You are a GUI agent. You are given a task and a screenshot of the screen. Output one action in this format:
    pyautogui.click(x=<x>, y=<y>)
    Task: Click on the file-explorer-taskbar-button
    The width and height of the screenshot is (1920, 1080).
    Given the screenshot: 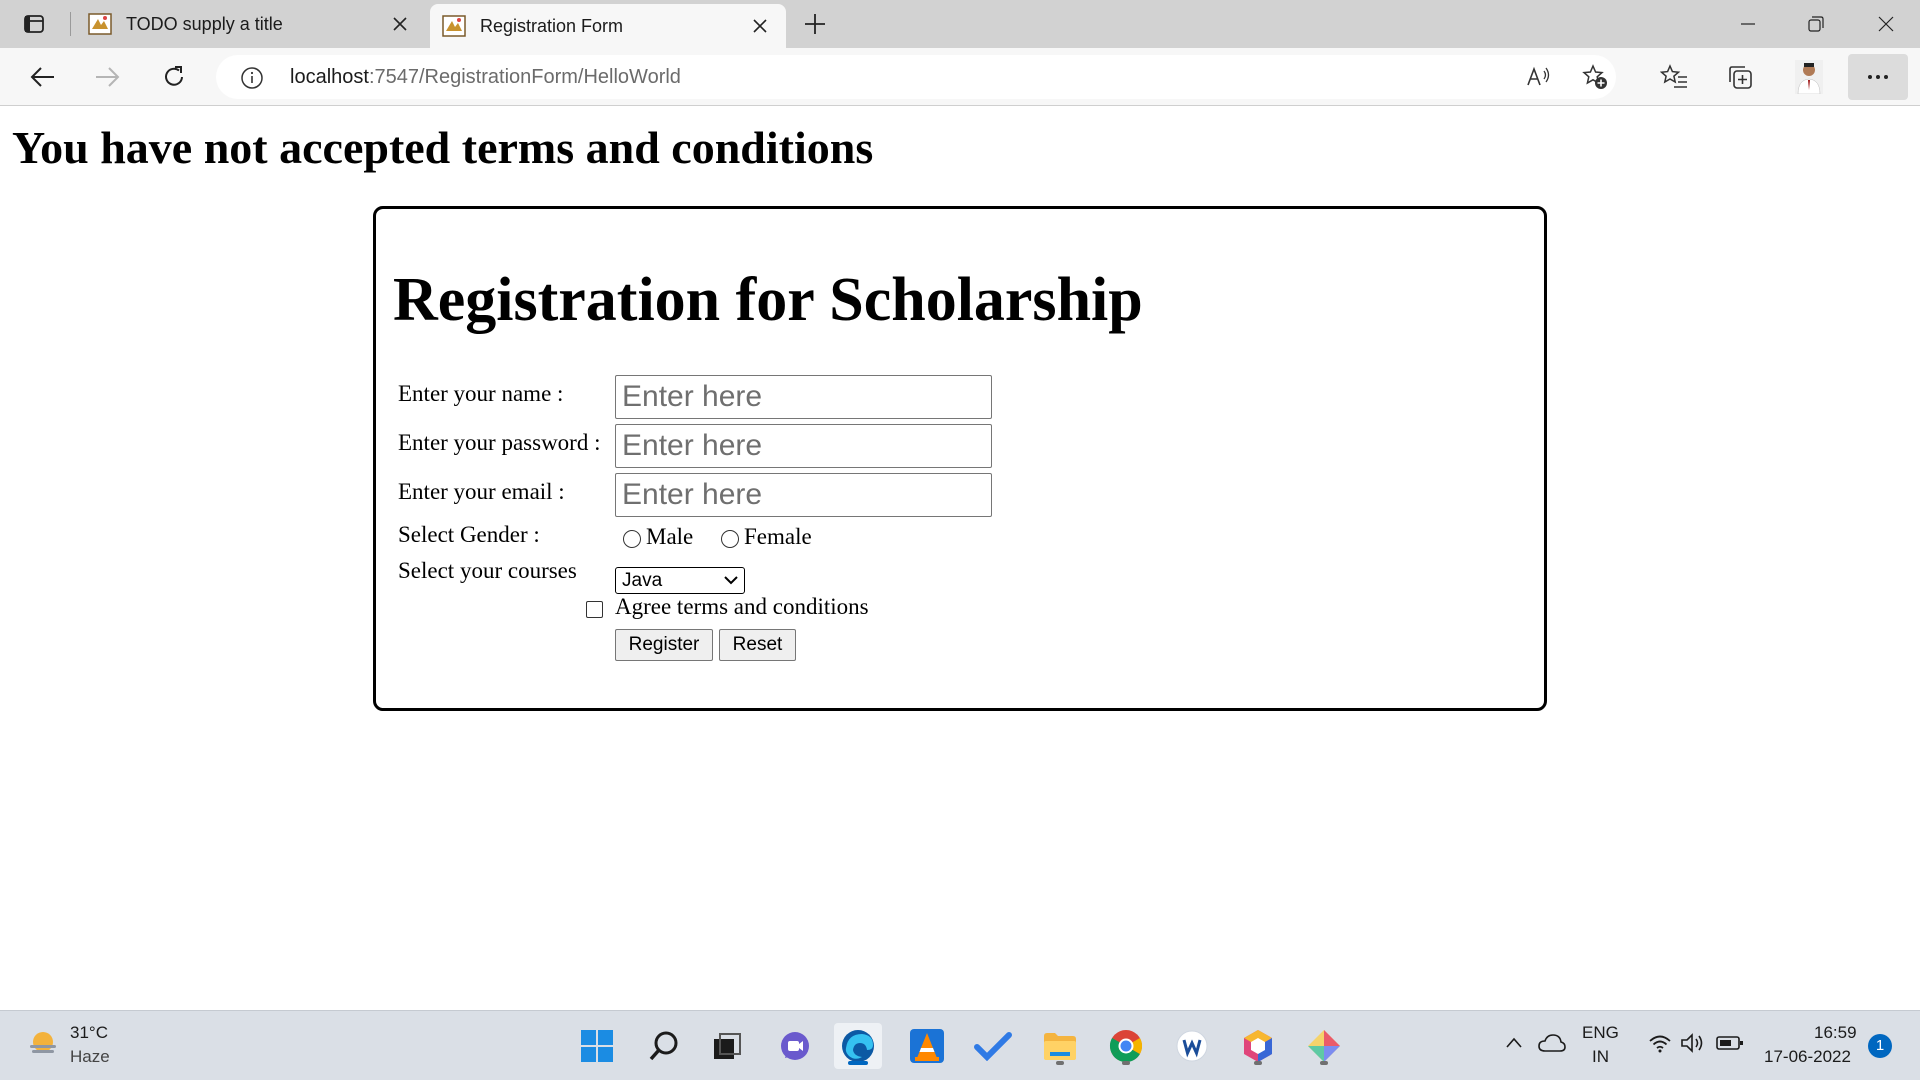 What is the action you would take?
    pyautogui.click(x=1060, y=1046)
    